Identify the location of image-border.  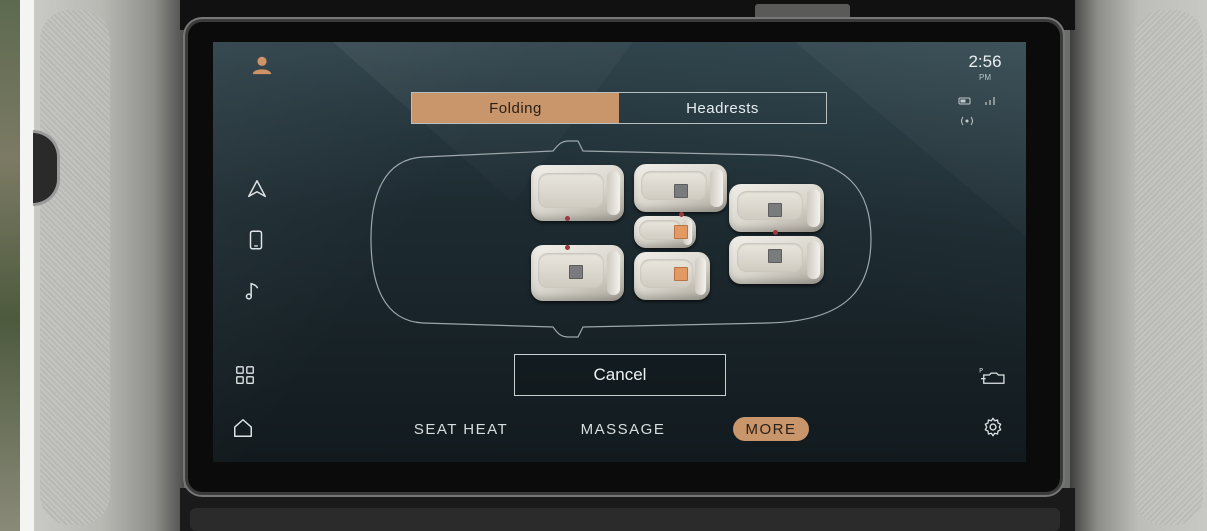
(27, 265).